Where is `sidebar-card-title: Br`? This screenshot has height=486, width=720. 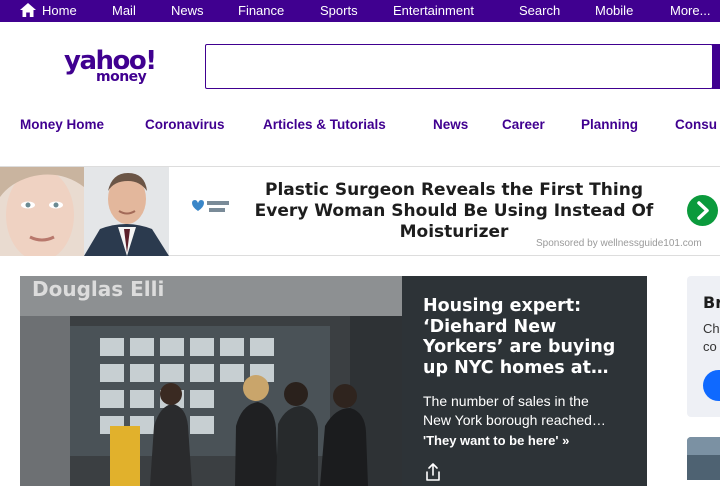
sidebar-card-title: Br is located at coordinates (711, 302).